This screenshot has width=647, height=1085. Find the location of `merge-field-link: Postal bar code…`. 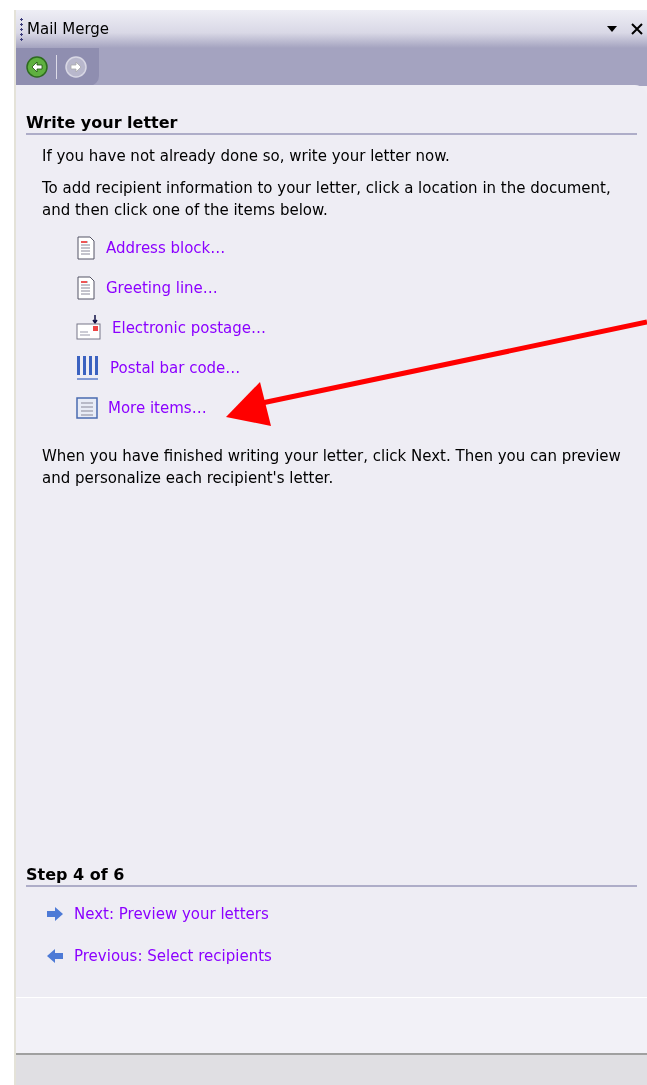

merge-field-link: Postal bar code… is located at coordinates (356, 368).